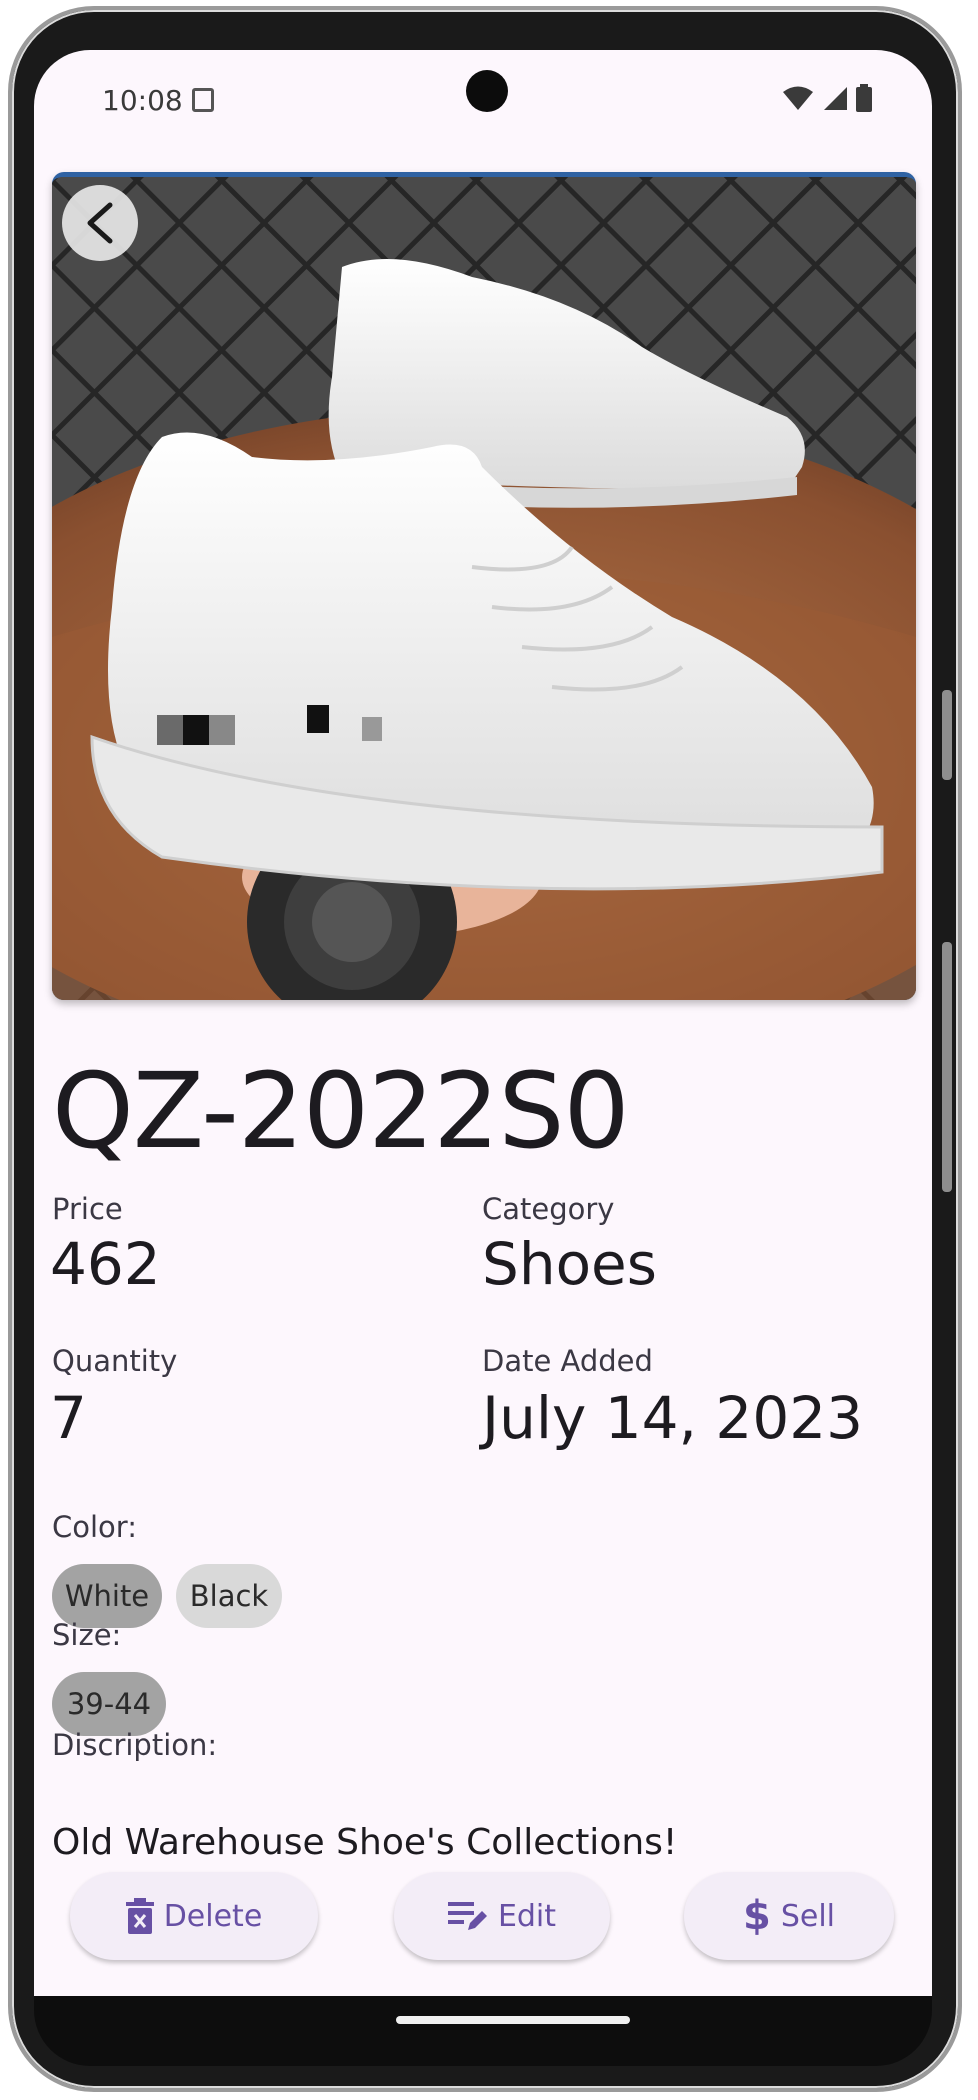 Image resolution: width=978 pixels, height=2100 pixels. I want to click on sell-button: $ Sell, so click(789, 1916).